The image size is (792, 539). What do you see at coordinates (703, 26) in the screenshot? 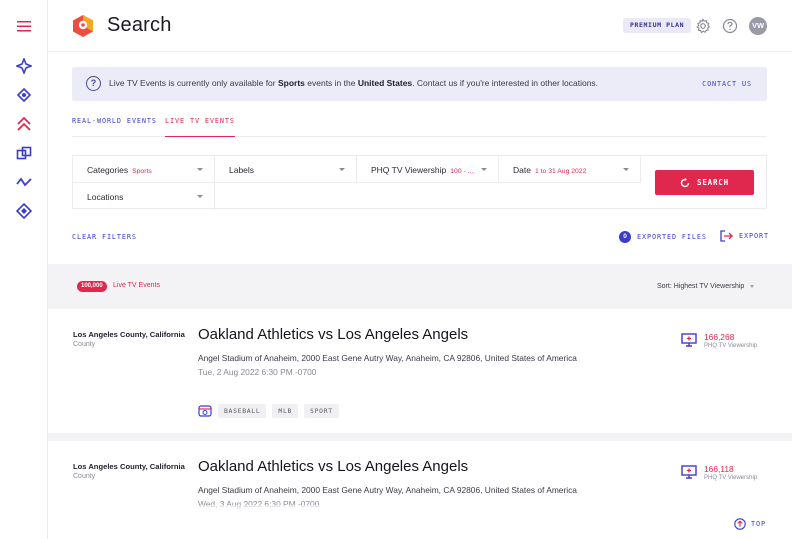
I see `settings-icon` at bounding box center [703, 26].